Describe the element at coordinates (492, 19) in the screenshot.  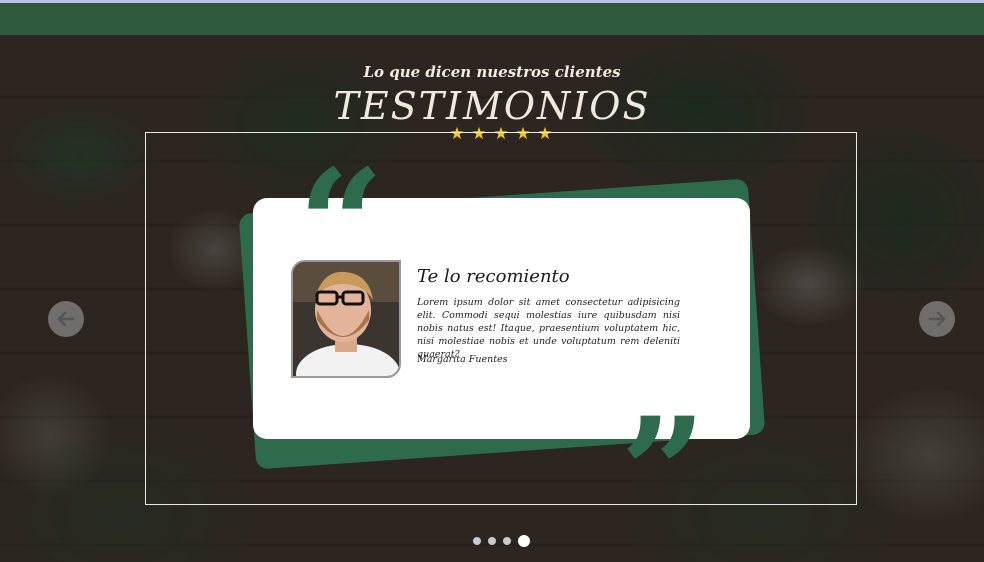
I see `navbar` at that location.